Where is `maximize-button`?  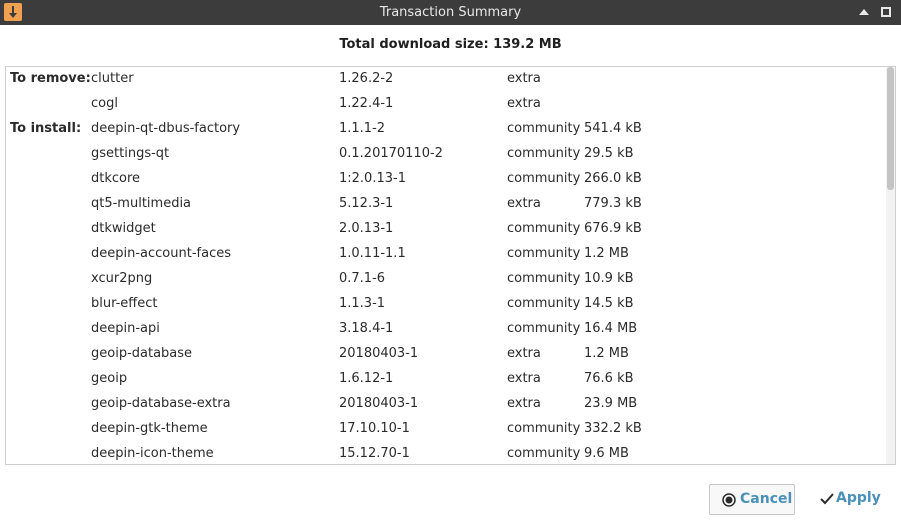
maximize-button is located at coordinates (864, 12).